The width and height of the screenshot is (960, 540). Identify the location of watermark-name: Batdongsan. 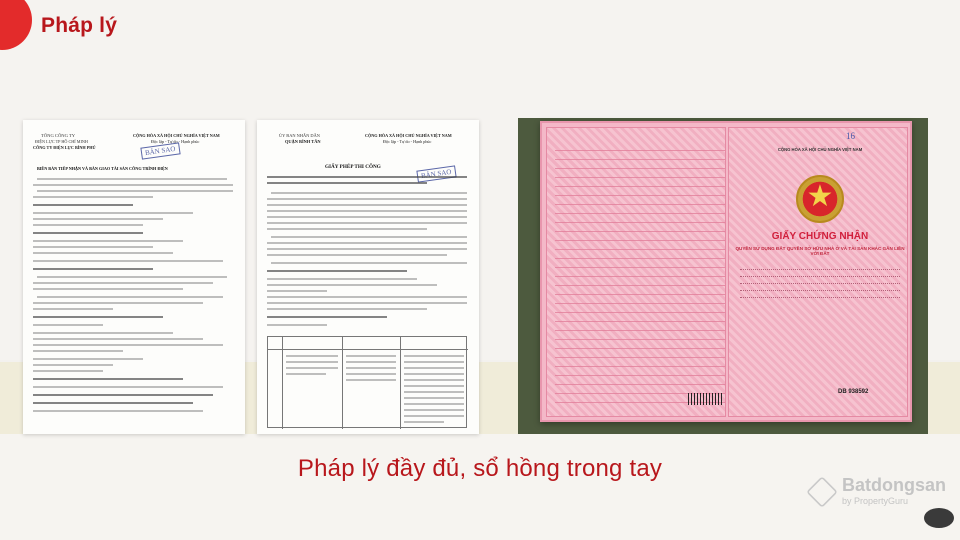
(894, 485).